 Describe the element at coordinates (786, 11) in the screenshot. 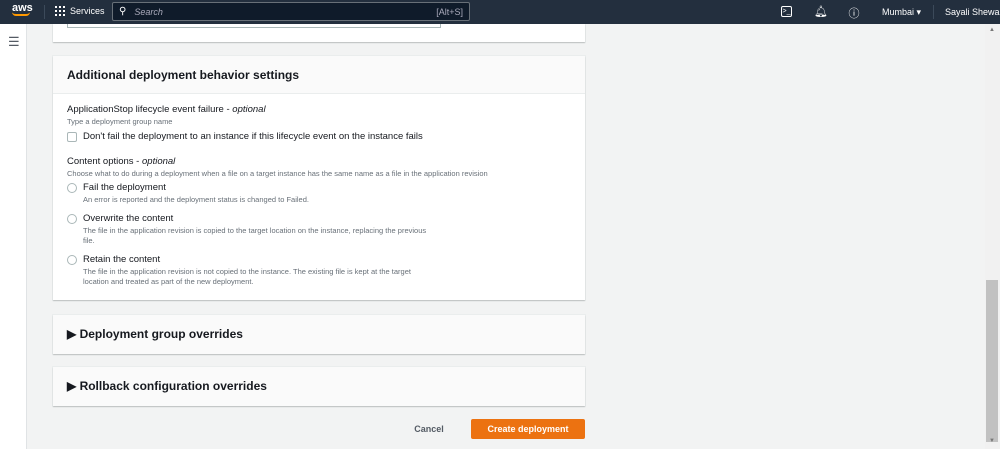

I see `cloudshell-icon: >_` at that location.